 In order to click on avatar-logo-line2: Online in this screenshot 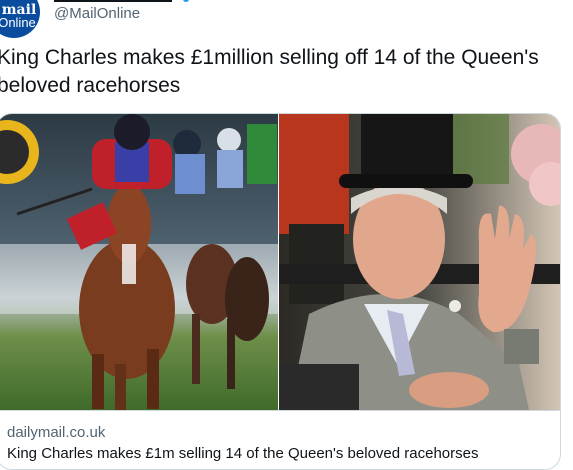, I will do `click(18, 22)`.